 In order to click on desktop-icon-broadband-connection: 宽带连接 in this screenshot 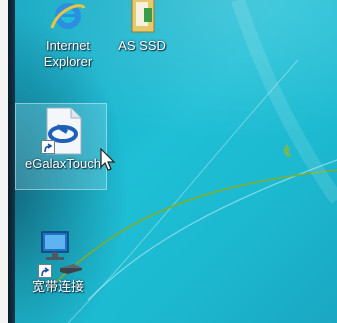, I will do `click(58, 262)`.